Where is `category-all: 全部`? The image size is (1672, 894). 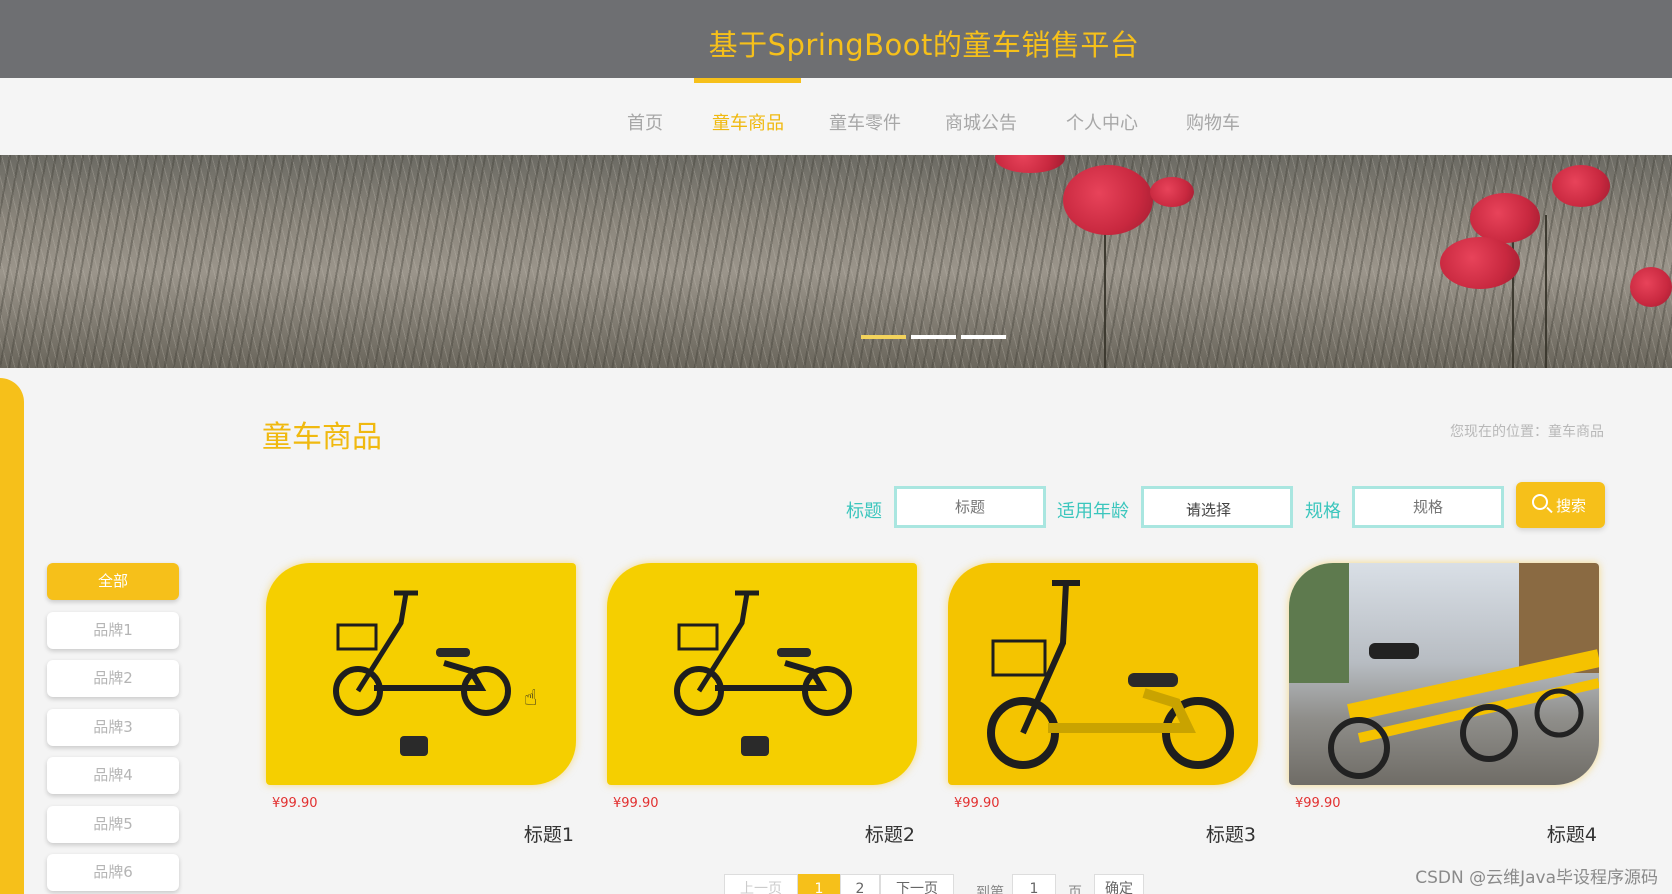 category-all: 全部 is located at coordinates (113, 581).